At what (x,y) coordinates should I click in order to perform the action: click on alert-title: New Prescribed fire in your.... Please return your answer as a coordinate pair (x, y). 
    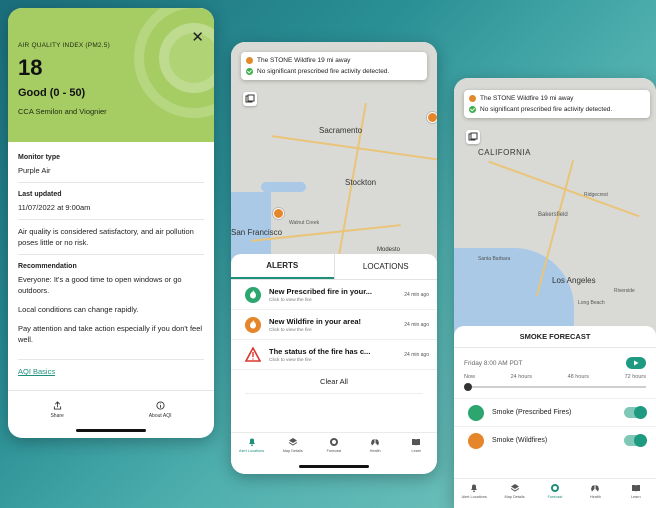
    Looking at the image, I should click on (320, 291).